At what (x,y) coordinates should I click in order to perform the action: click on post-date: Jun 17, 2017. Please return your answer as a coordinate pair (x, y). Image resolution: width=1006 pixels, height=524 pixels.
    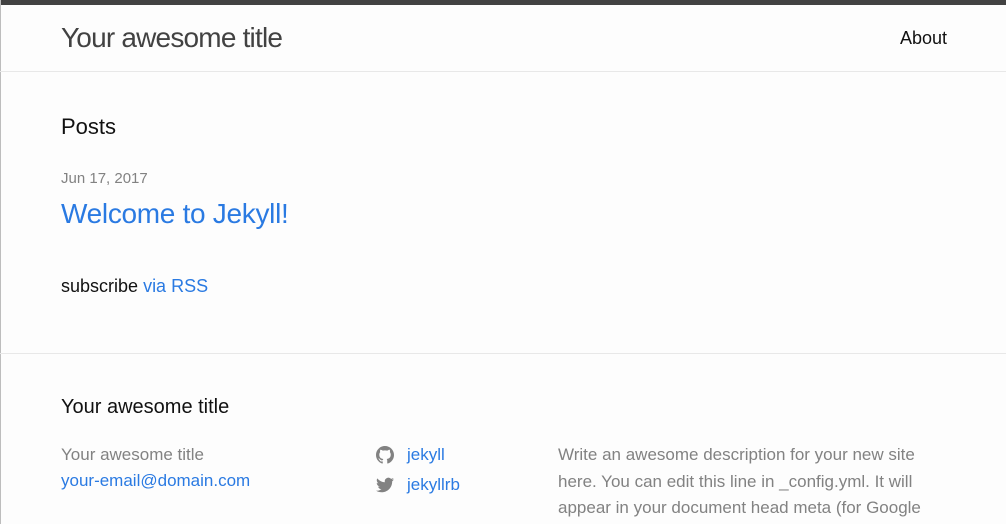
    Looking at the image, I should click on (104, 178).